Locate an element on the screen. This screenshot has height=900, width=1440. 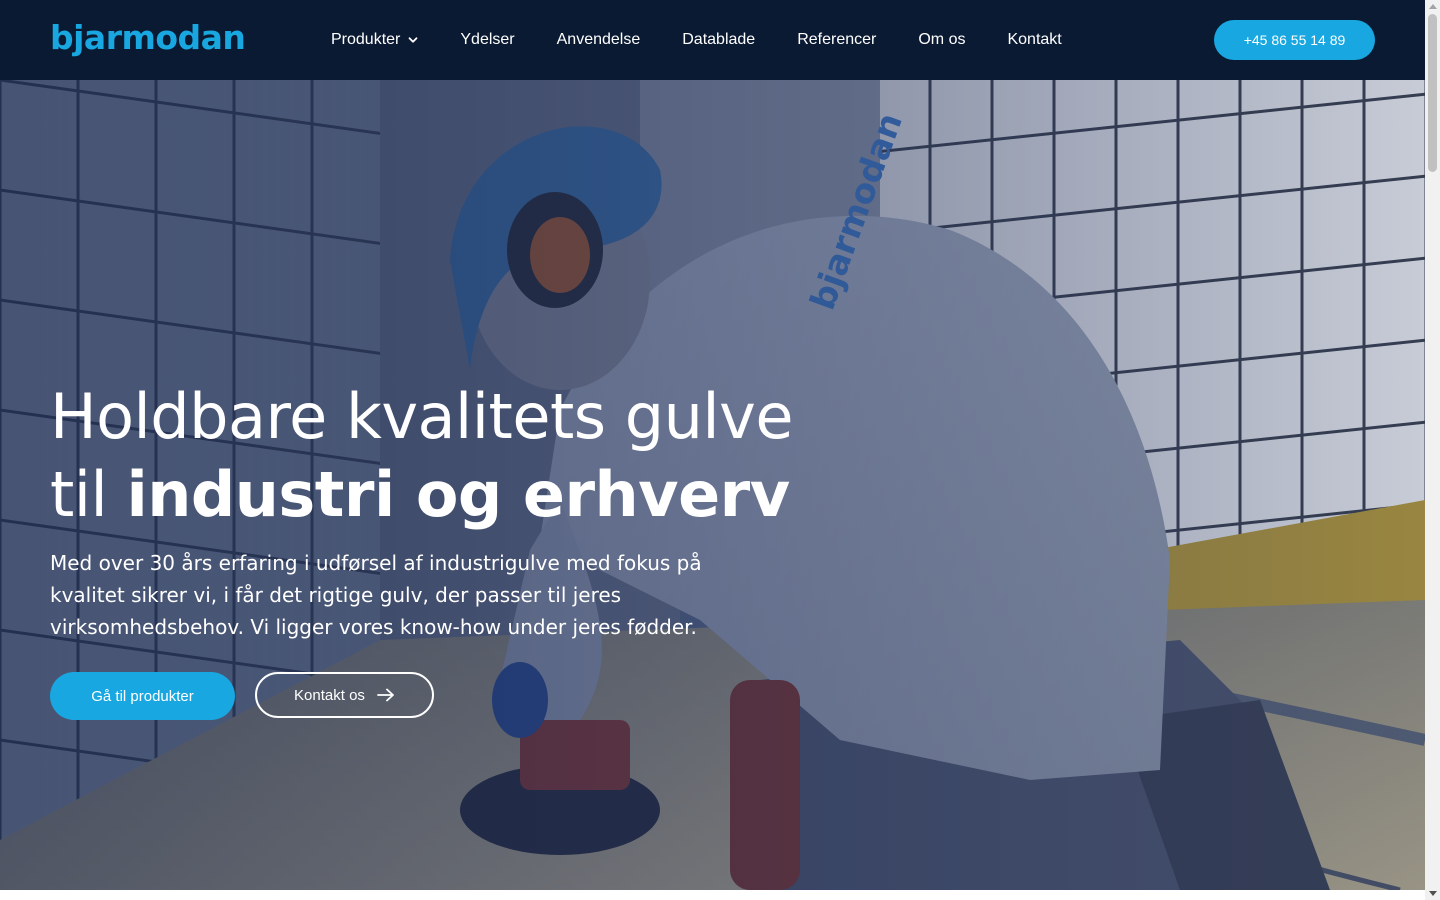
nav-item-produkter: Produkter is located at coordinates (374, 40).